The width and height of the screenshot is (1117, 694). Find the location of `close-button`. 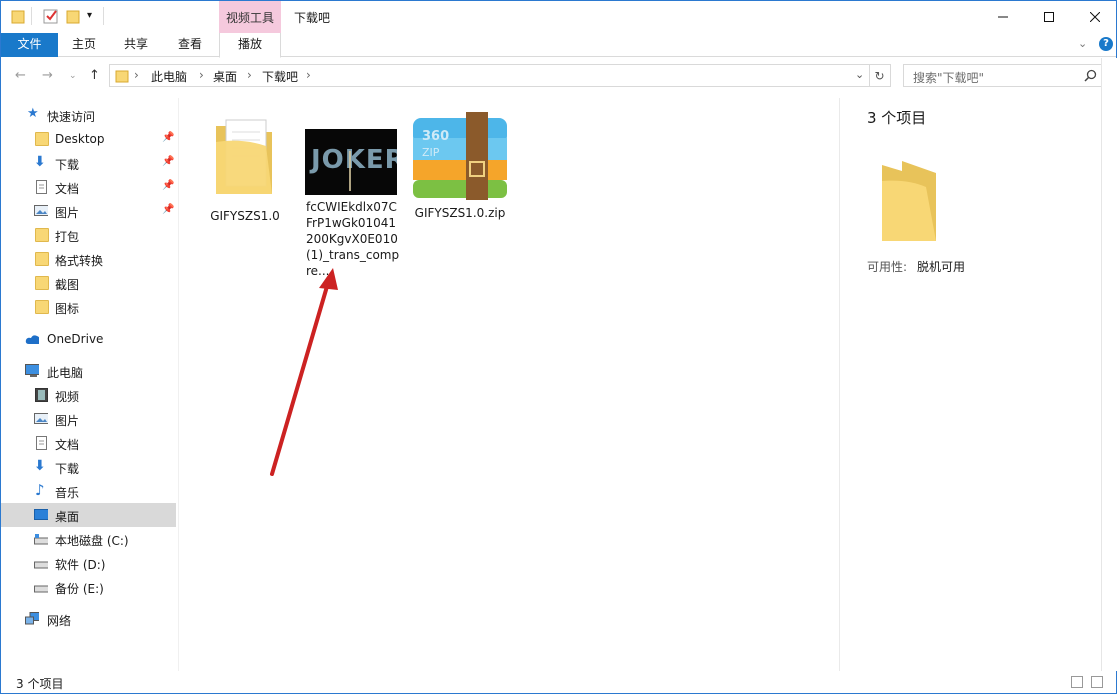

close-button is located at coordinates (1094, 17).